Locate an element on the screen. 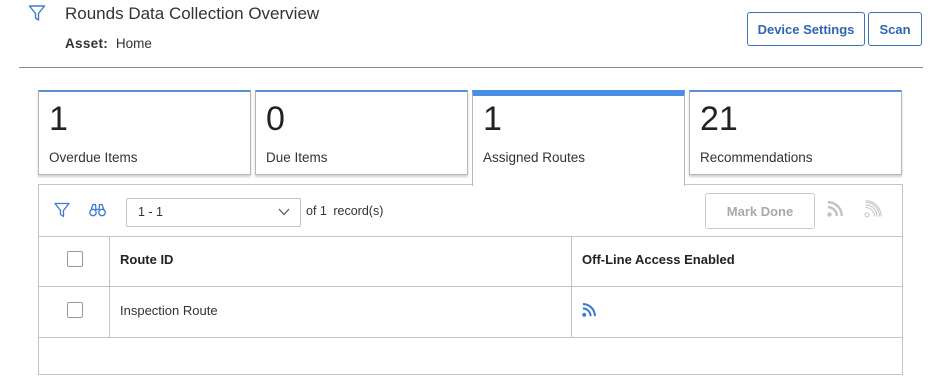  table-row-bottom-border is located at coordinates (470, 337).